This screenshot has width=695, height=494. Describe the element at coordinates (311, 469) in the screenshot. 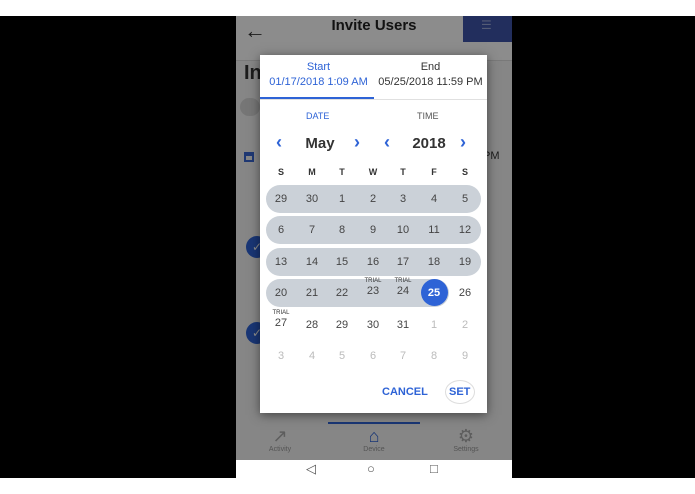

I see `system-back-icon: ◁` at that location.